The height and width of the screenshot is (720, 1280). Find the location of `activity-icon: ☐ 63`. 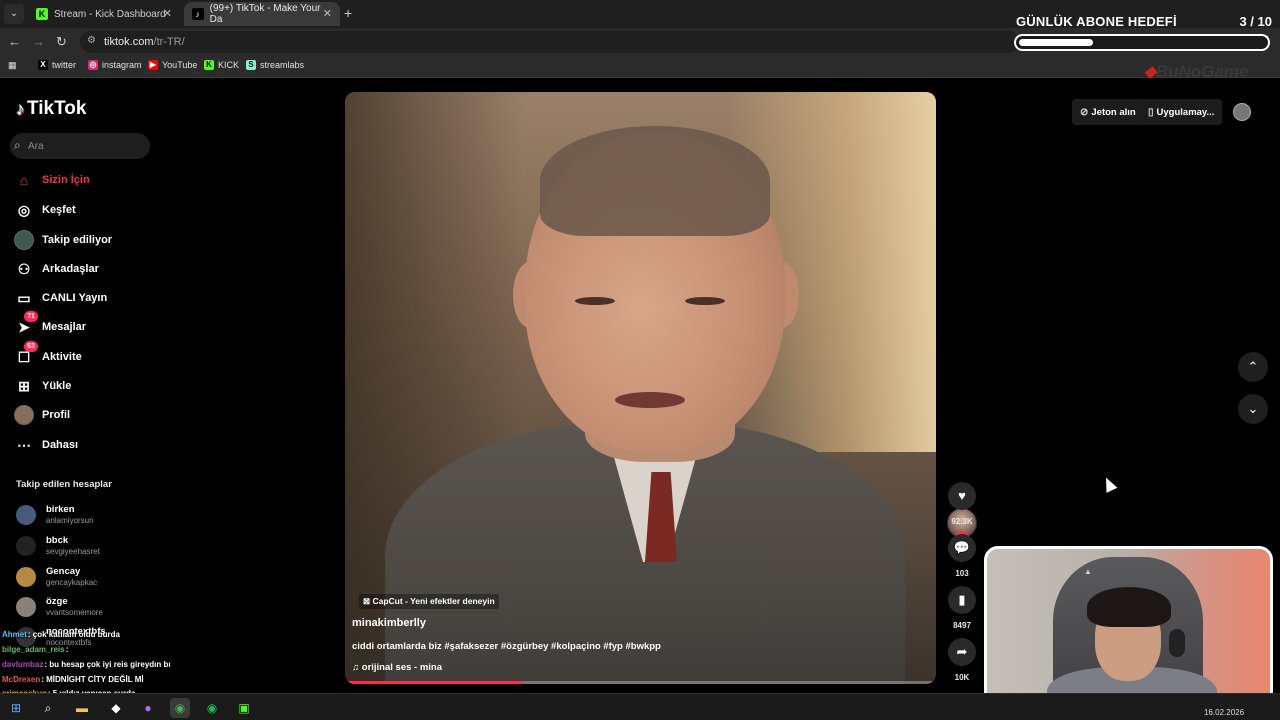

activity-icon: ☐ 63 is located at coordinates (26, 354).